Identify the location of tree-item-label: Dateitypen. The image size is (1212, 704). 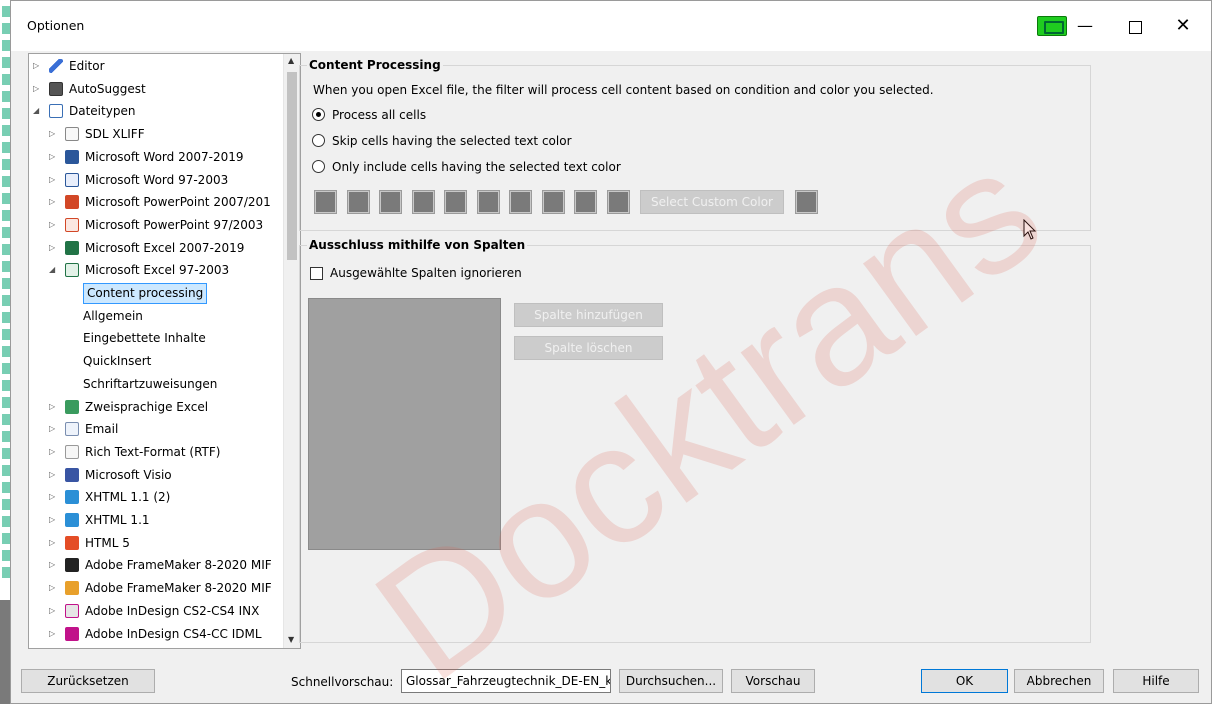
(102, 111).